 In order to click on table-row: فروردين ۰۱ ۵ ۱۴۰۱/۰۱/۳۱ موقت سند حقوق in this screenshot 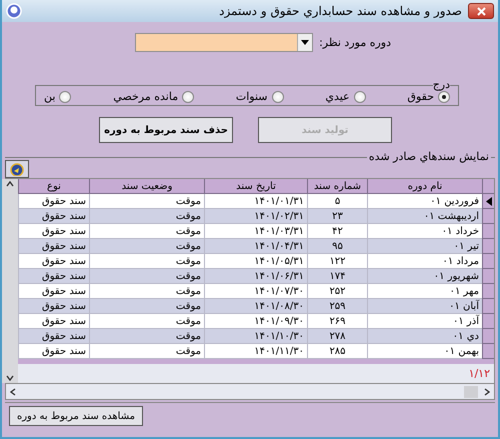, I will do `click(256, 201)`.